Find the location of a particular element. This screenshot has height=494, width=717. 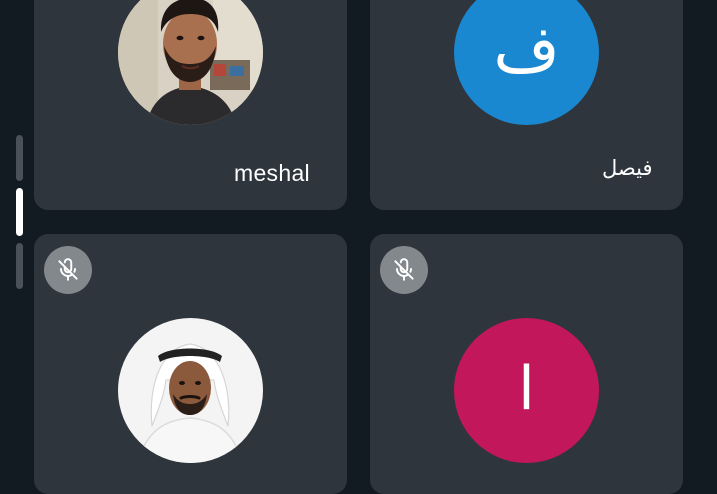

participant-name: فيصل is located at coordinates (627, 168).